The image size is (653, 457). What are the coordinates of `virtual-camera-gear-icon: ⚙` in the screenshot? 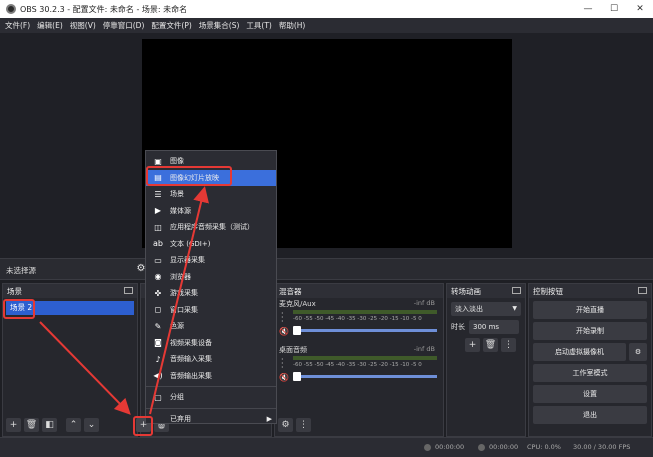 It's located at (638, 352).